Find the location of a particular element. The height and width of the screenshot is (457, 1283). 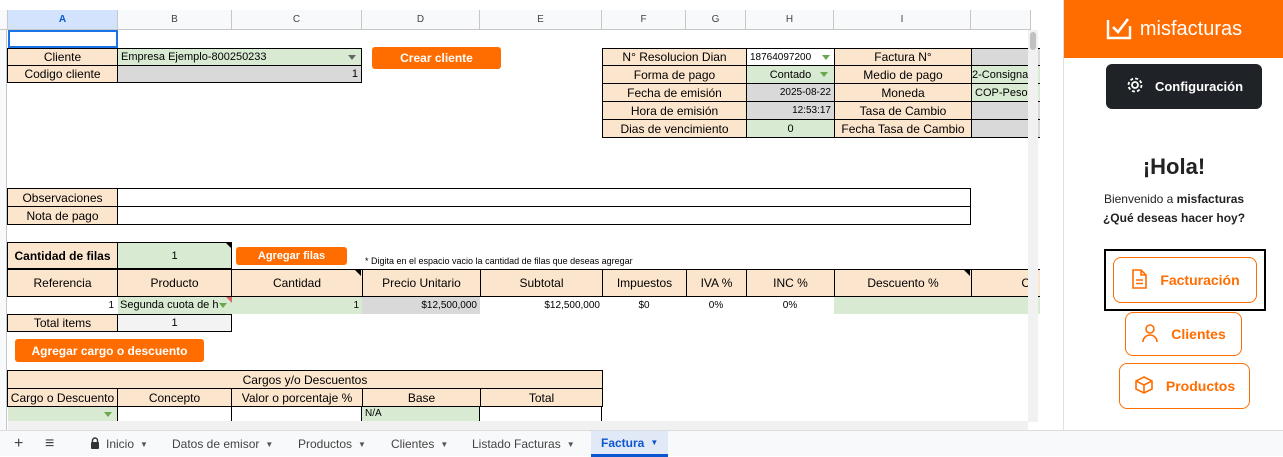

configuracion-label: Configuración is located at coordinates (1199, 86).